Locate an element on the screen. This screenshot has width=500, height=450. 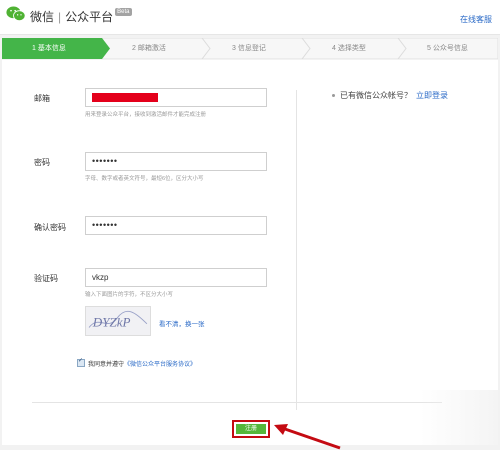
captcha-image: DYZkP is located at coordinates (118, 321).